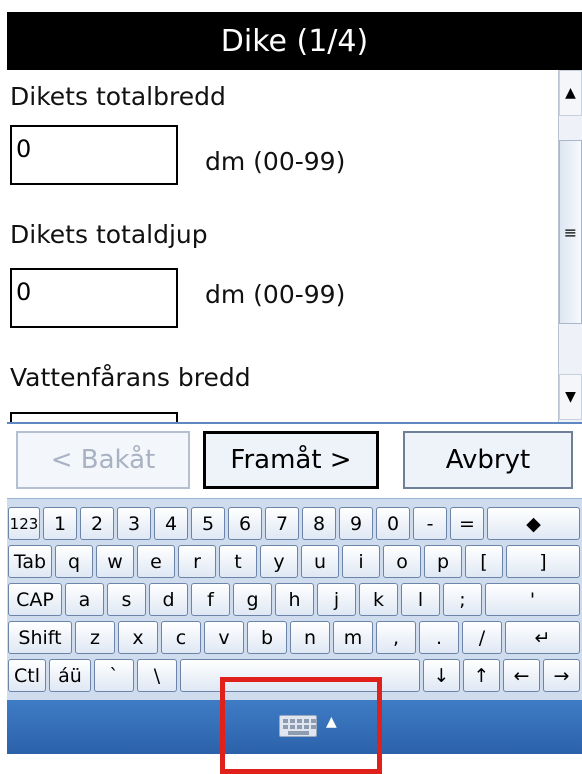 The height and width of the screenshot is (774, 582). I want to click on key-period: ., so click(439, 637).